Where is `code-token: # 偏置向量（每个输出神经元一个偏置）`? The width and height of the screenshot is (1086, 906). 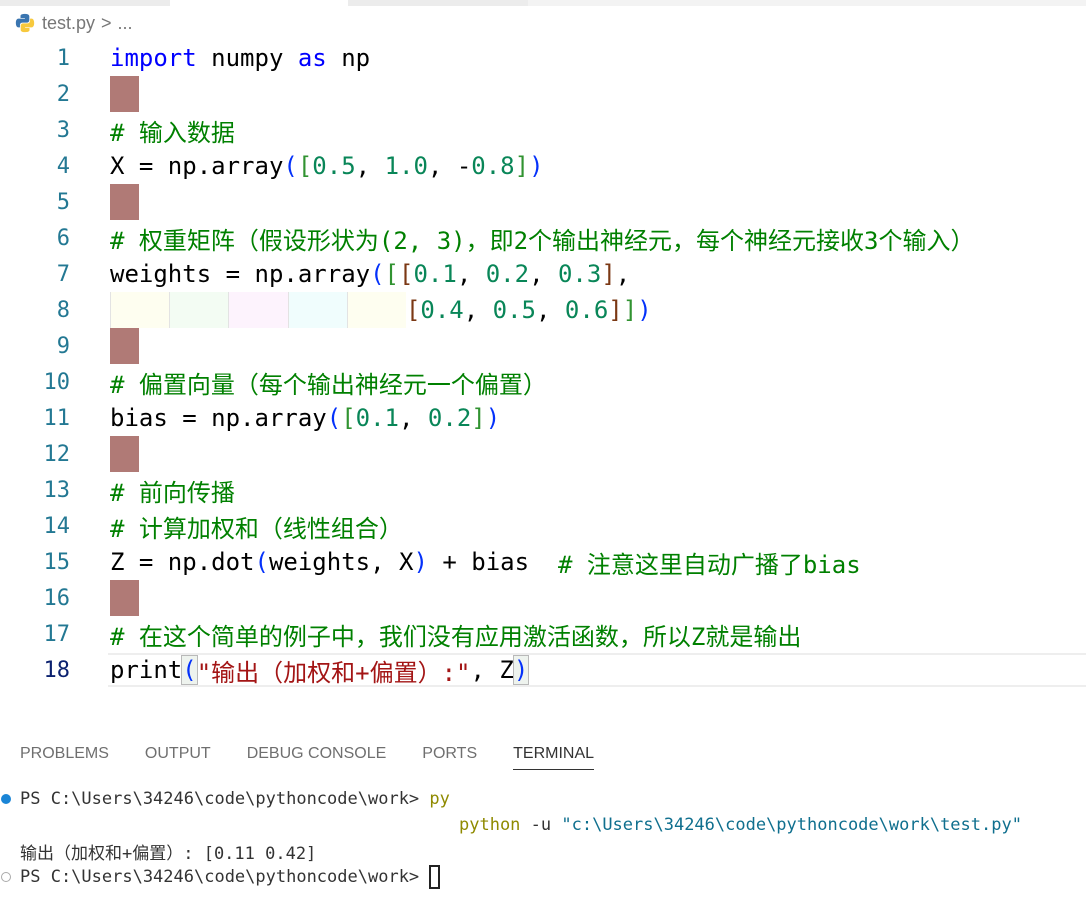
code-token: # 偏置向量（每个输出神经元一个偏置） is located at coordinates (328, 384).